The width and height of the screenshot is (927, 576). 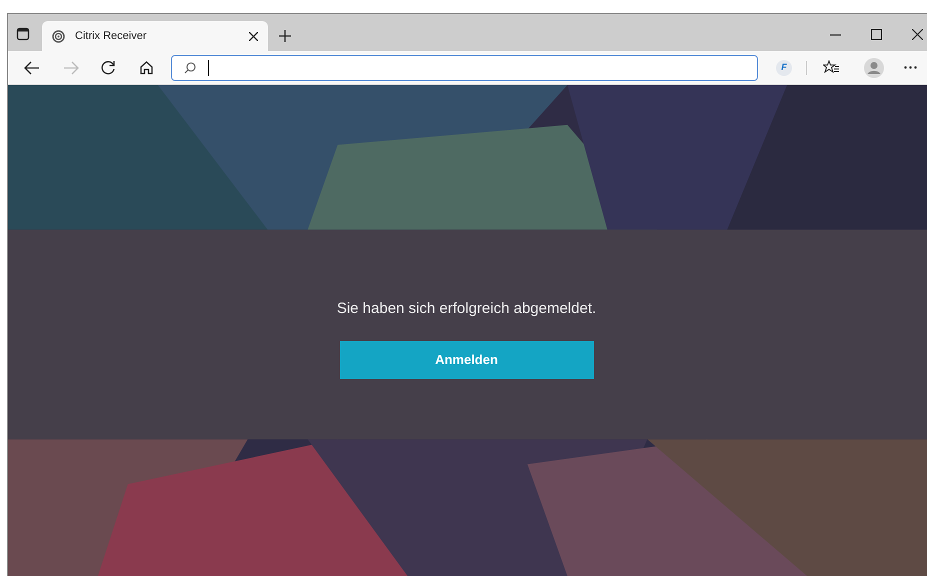 I want to click on search-icon, so click(x=190, y=68).